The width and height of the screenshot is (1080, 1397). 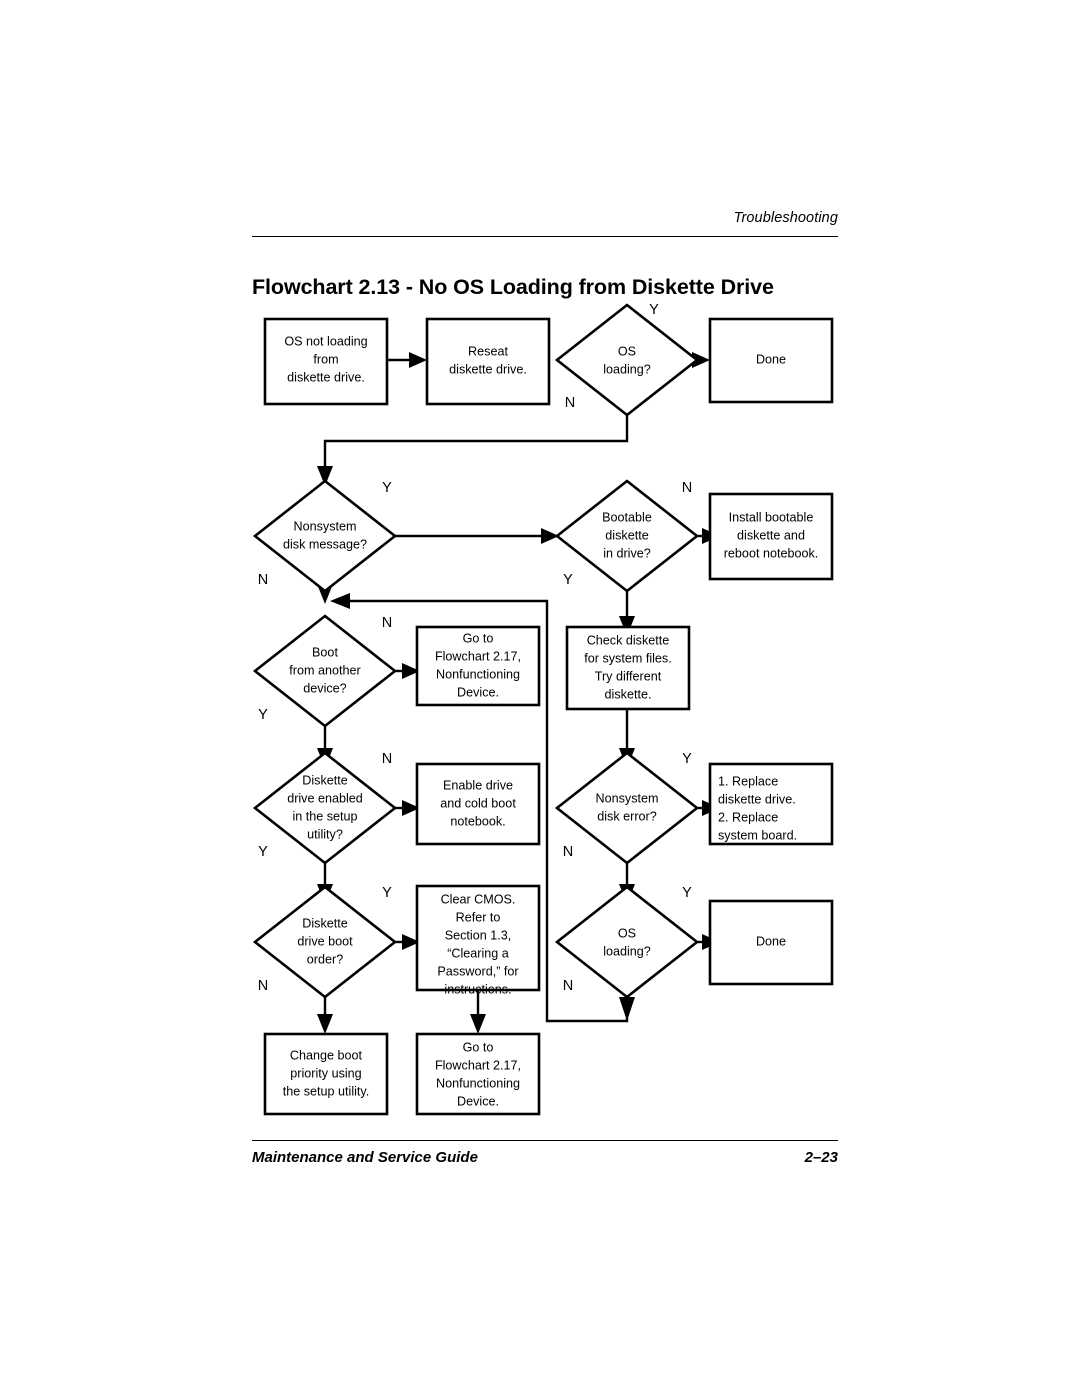 What do you see at coordinates (627, 658) in the screenshot?
I see `node-check-diskette-line-2: for system files.` at bounding box center [627, 658].